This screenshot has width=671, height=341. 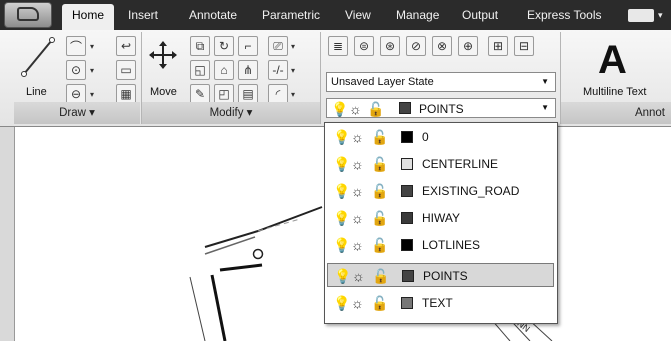 I want to click on layer-unlock-icon: ⊟, so click(x=524, y=46).